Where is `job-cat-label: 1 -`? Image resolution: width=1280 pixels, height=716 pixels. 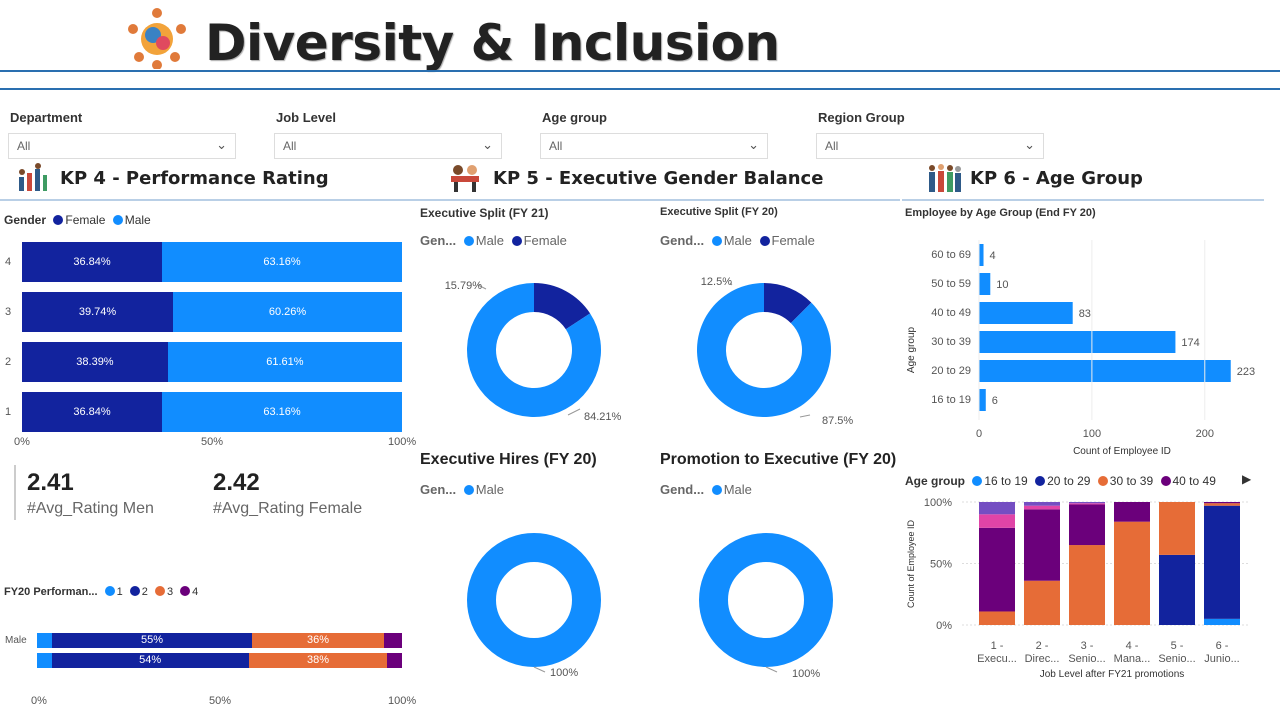
job-cat-label: 1 - is located at coordinates (997, 646).